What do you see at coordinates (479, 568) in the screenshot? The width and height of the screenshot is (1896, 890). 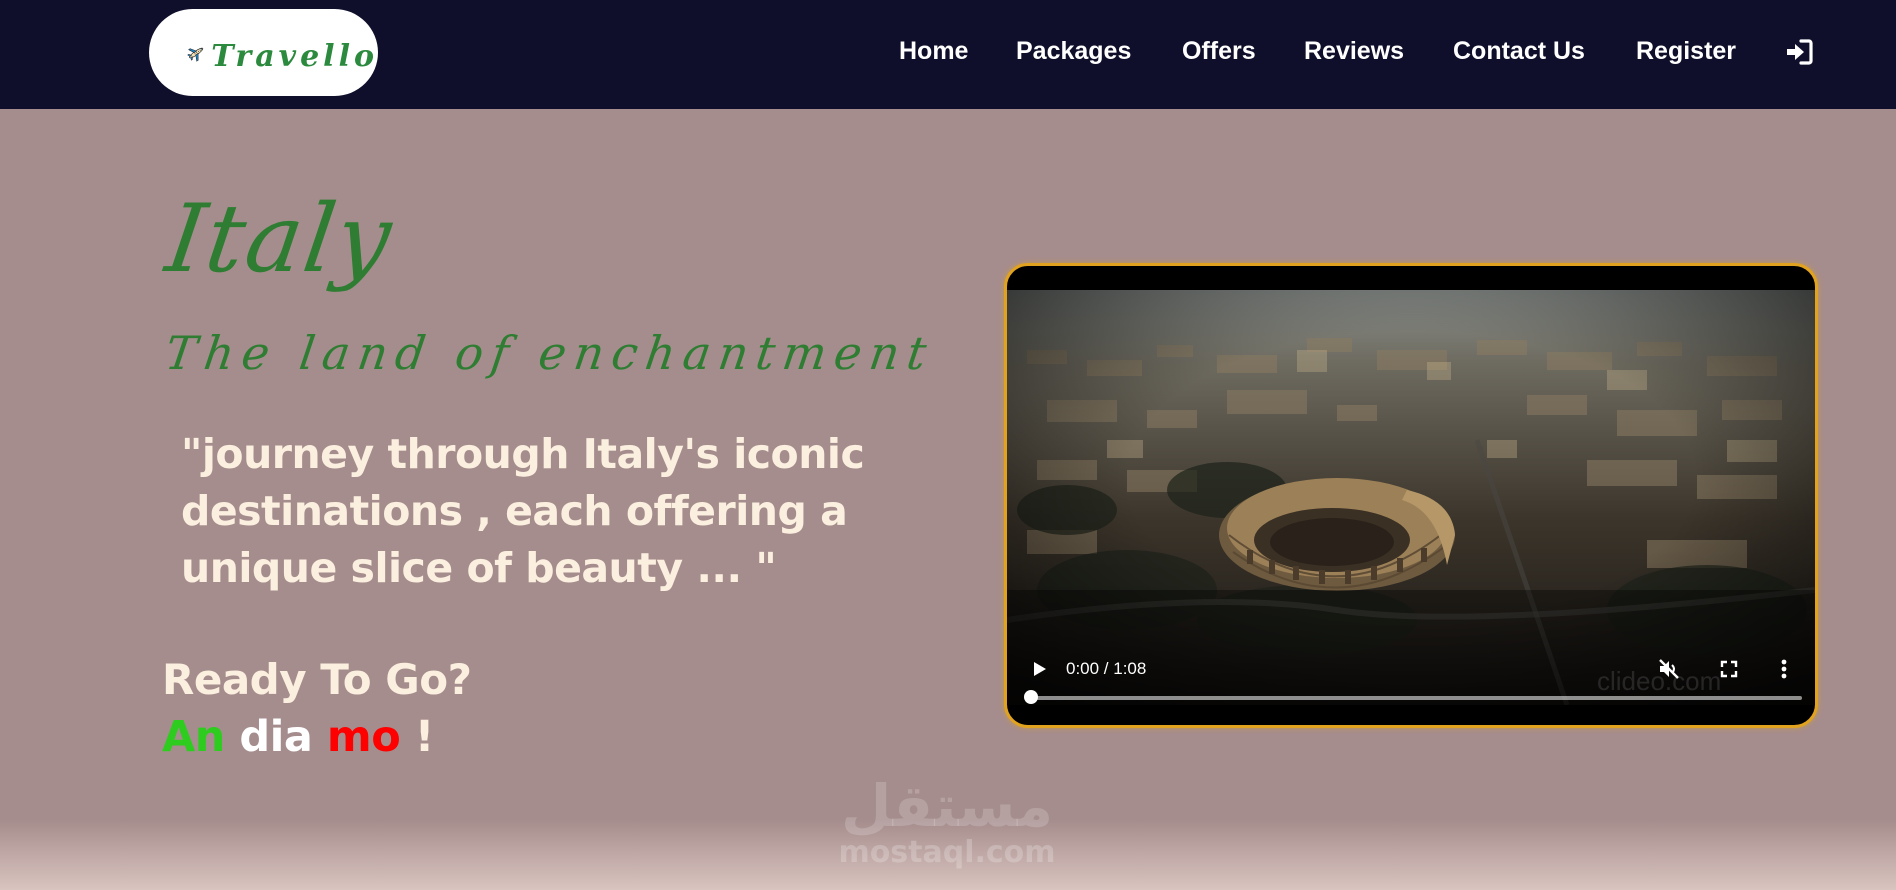 I see `quote-line: unique slice of beauty ... "` at bounding box center [479, 568].